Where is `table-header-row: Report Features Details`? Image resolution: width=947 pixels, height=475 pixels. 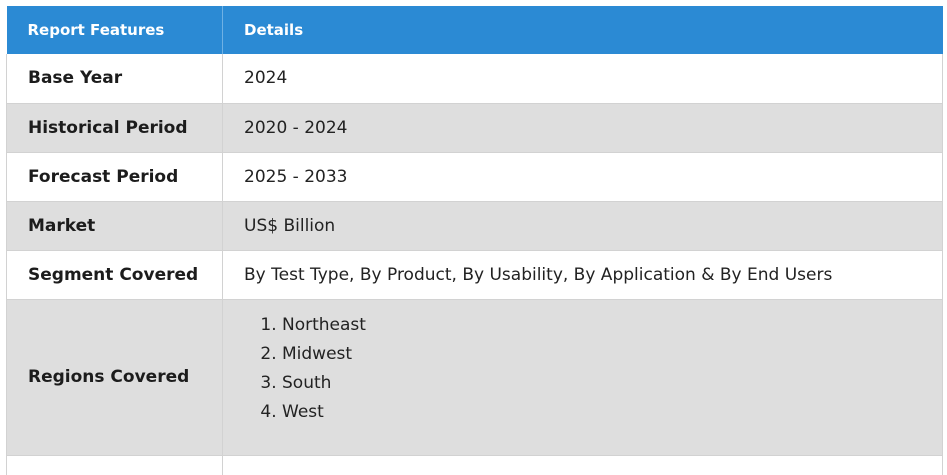 table-header-row: Report Features Details is located at coordinates (474, 30).